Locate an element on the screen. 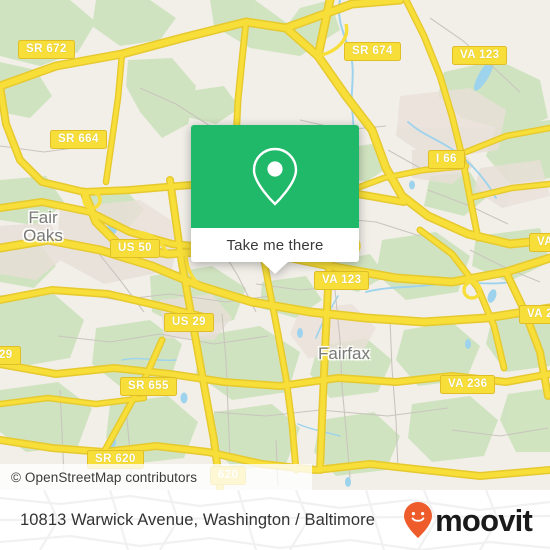  road-shield-sr-655: SR 655 is located at coordinates (148, 386).